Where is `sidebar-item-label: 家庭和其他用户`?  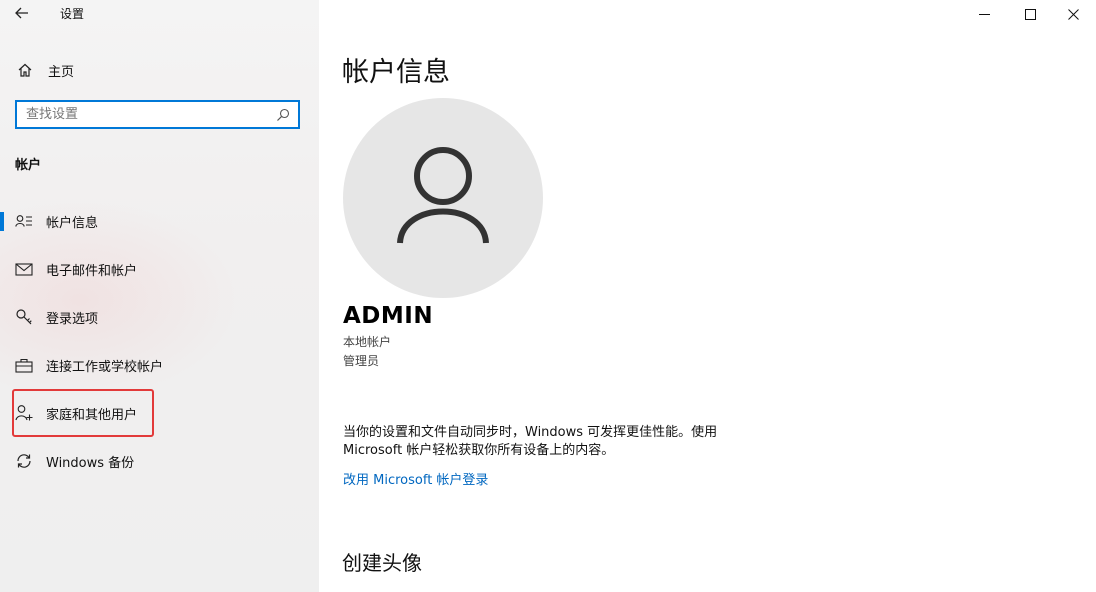
sidebar-item-label: 家庭和其他用户 is located at coordinates (92, 415).